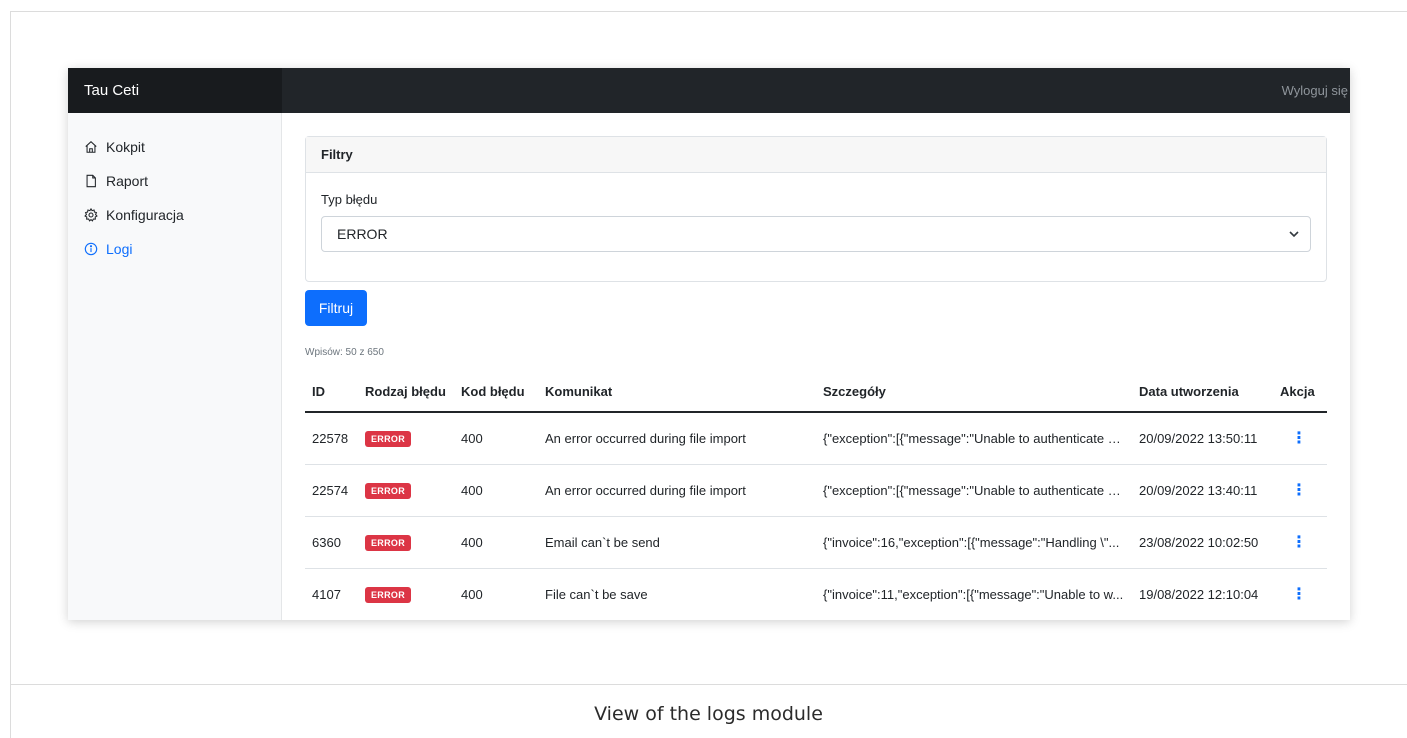 The width and height of the screenshot is (1407, 738). I want to click on info-icon, so click(91, 249).